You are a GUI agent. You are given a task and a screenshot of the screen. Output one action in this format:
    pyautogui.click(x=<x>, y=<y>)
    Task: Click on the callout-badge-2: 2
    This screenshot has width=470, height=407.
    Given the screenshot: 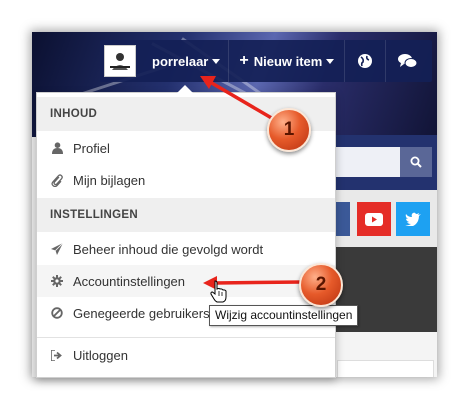 What is the action you would take?
    pyautogui.click(x=321, y=285)
    